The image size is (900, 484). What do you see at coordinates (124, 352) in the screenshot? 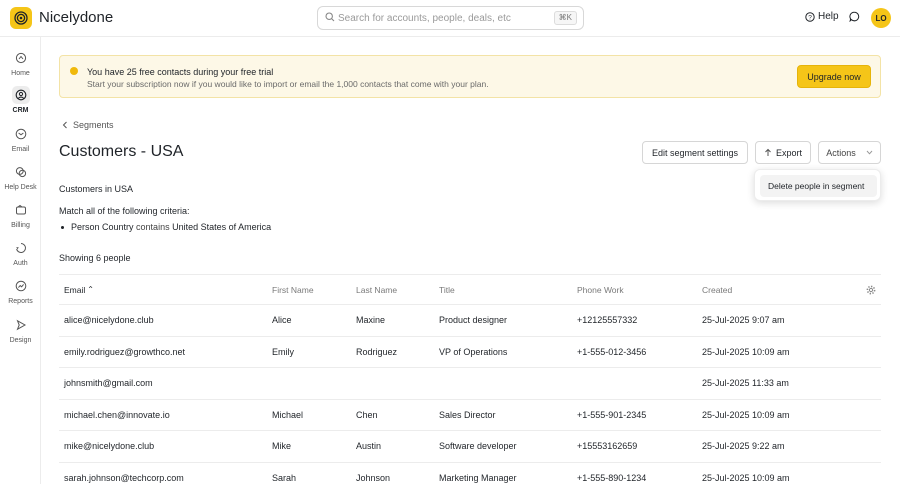
I see `cell-email: emily.rodriguez@growthco.net` at bounding box center [124, 352].